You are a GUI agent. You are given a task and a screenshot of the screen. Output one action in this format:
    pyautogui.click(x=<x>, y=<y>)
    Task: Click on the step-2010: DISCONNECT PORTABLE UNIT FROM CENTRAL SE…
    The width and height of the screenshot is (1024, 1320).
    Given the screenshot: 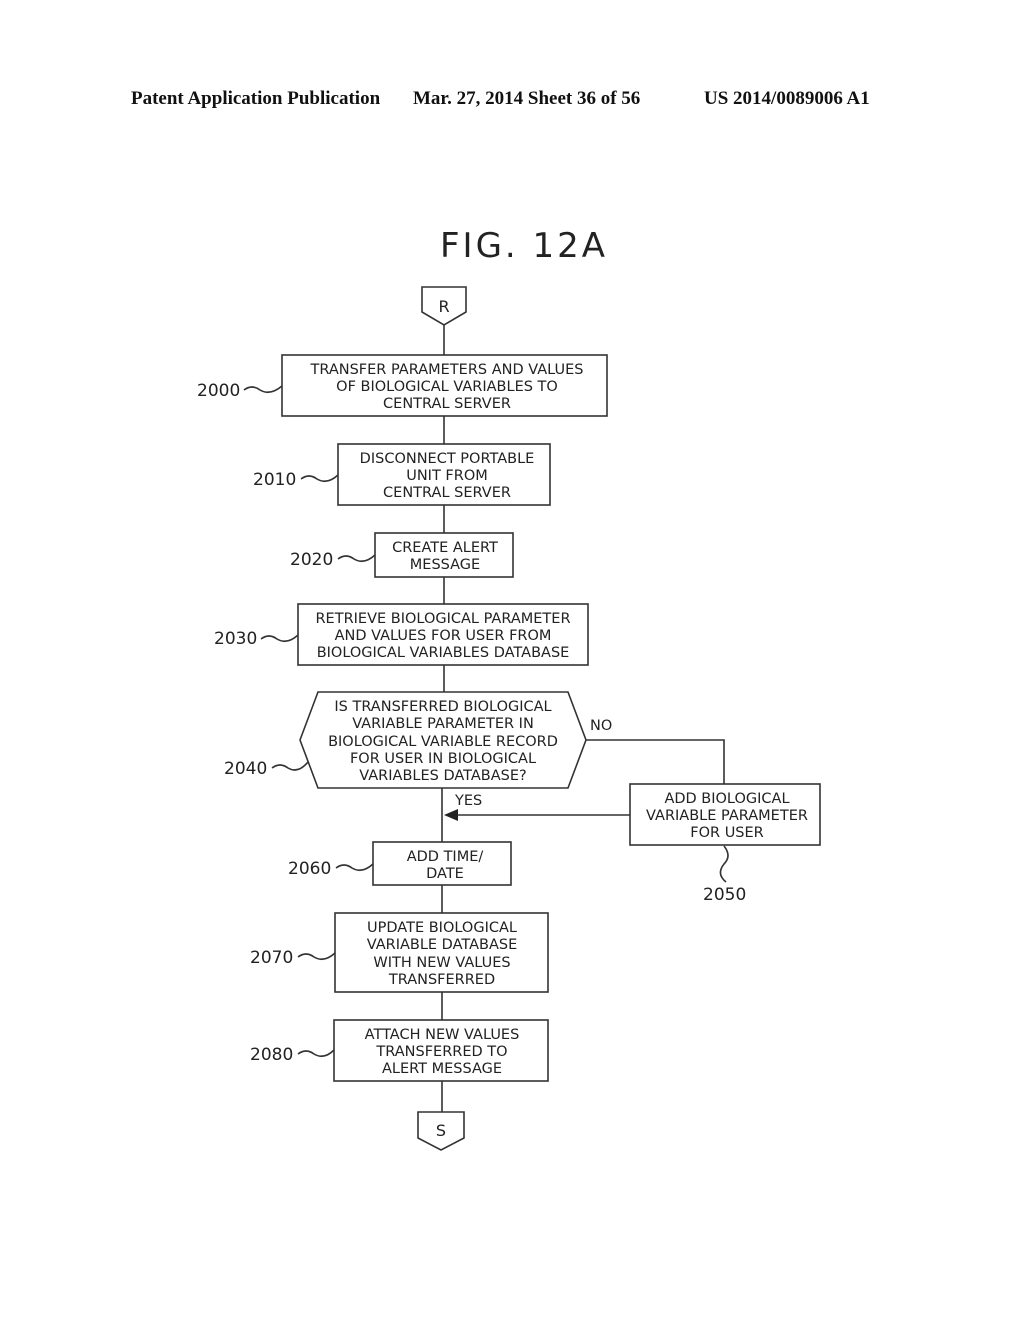 What is the action you would take?
    pyautogui.click(x=402, y=474)
    